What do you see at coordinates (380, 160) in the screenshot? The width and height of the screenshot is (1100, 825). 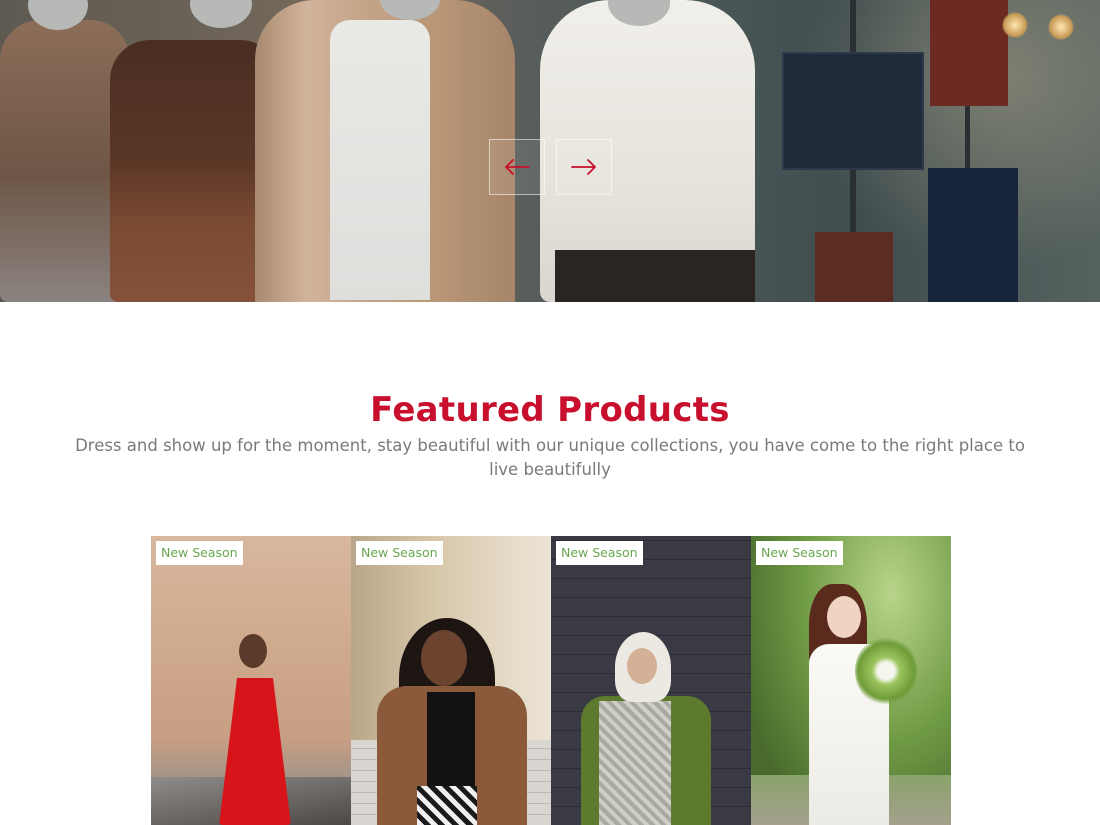 I see `hero-mannequin-3-shirt` at bounding box center [380, 160].